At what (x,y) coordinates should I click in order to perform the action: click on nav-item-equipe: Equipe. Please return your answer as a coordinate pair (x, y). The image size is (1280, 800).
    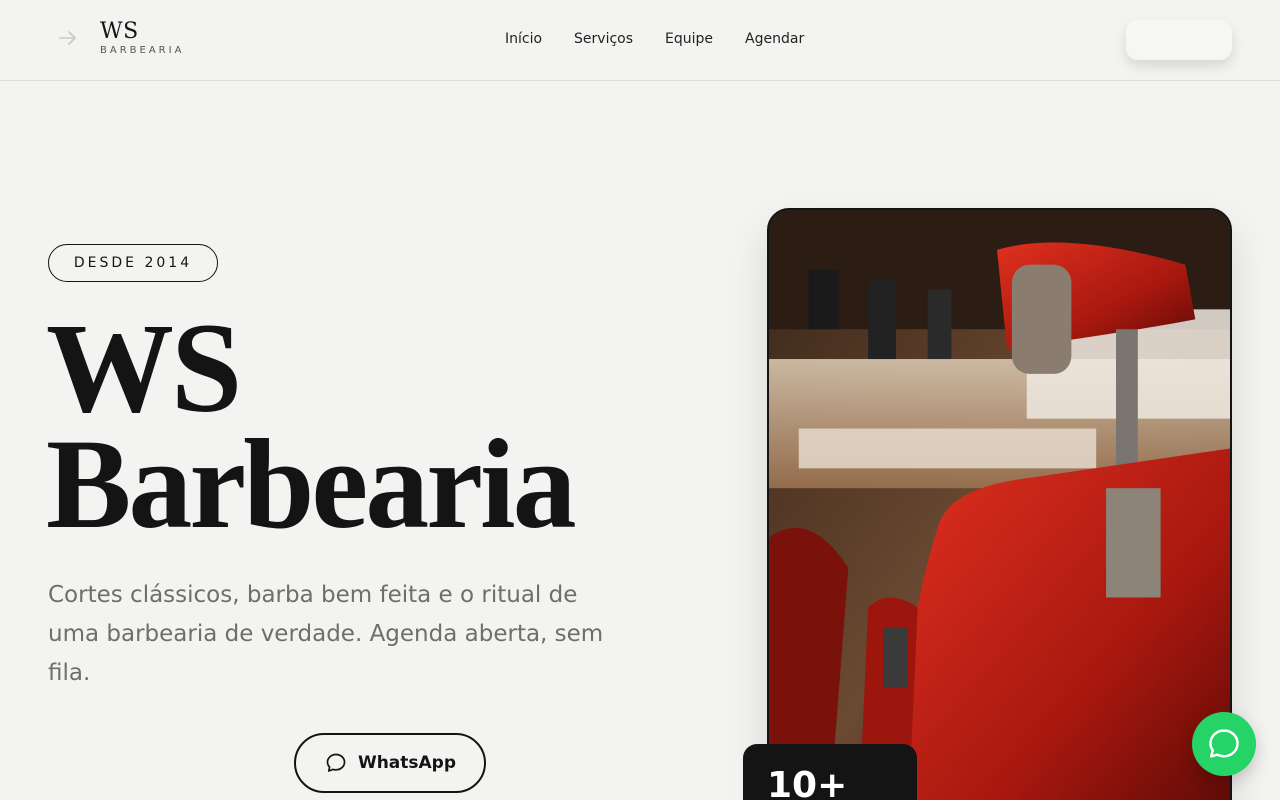
    Looking at the image, I should click on (689, 39).